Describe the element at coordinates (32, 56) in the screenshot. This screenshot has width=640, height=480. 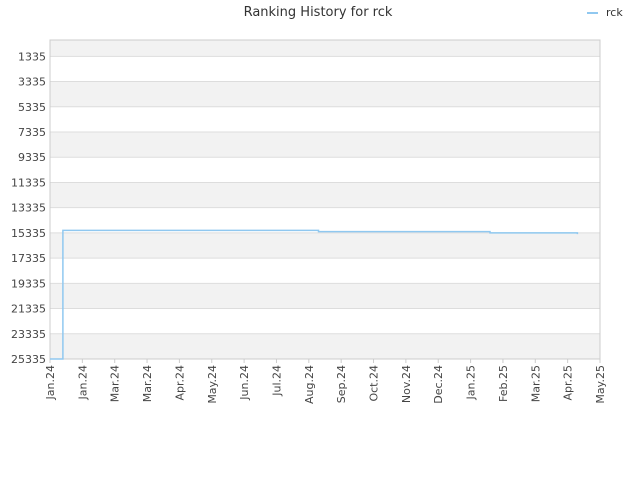
I see `y-tick-label: 1335` at that location.